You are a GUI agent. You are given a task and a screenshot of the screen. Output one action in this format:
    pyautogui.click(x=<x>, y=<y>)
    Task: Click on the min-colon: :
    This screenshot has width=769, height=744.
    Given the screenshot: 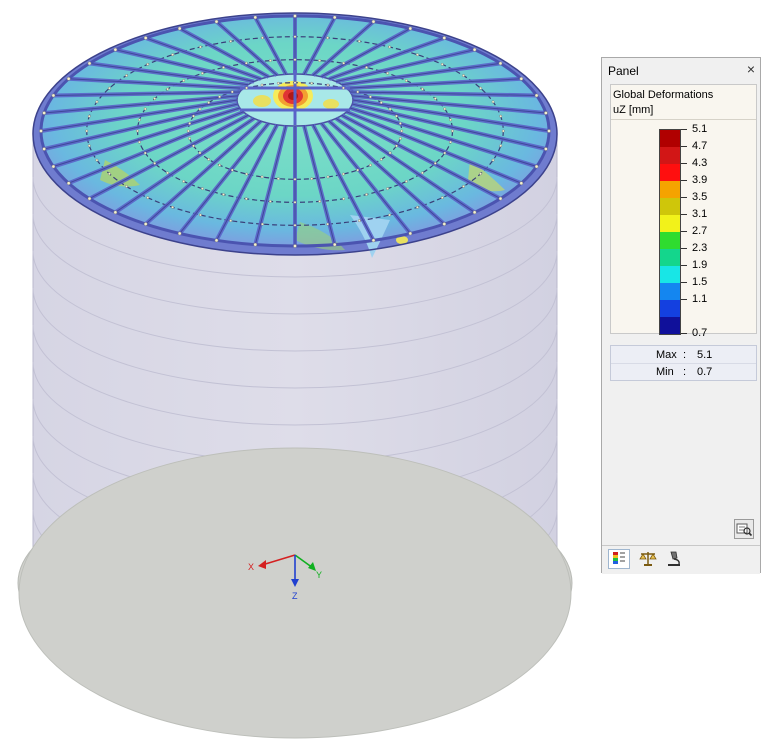 What is the action you would take?
    pyautogui.click(x=685, y=372)
    